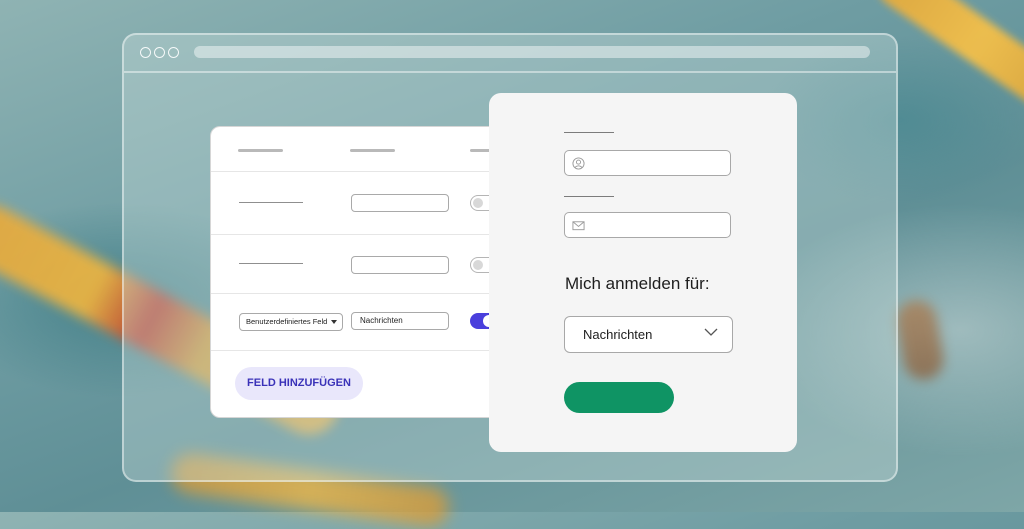 This screenshot has width=1024, height=529. I want to click on subscribe-heading: Mich anmelden für:, so click(637, 283).